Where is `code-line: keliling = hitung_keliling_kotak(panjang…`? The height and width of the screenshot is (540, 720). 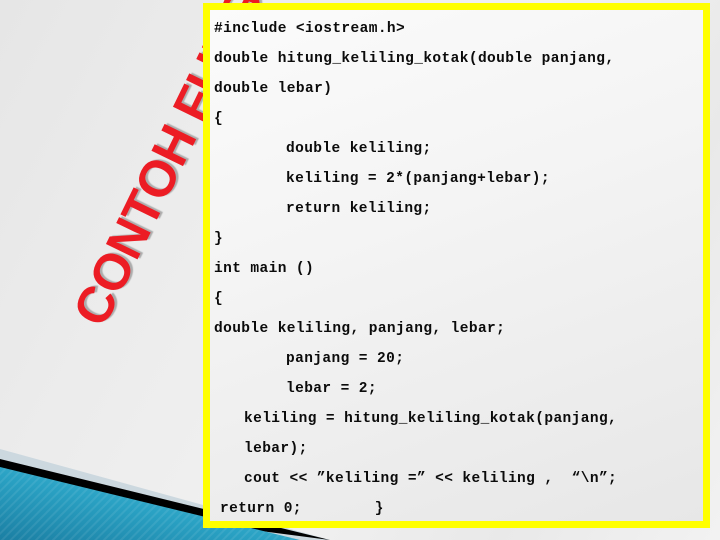 code-line: keliling = hitung_keliling_kotak(panjang… is located at coordinates (431, 419).